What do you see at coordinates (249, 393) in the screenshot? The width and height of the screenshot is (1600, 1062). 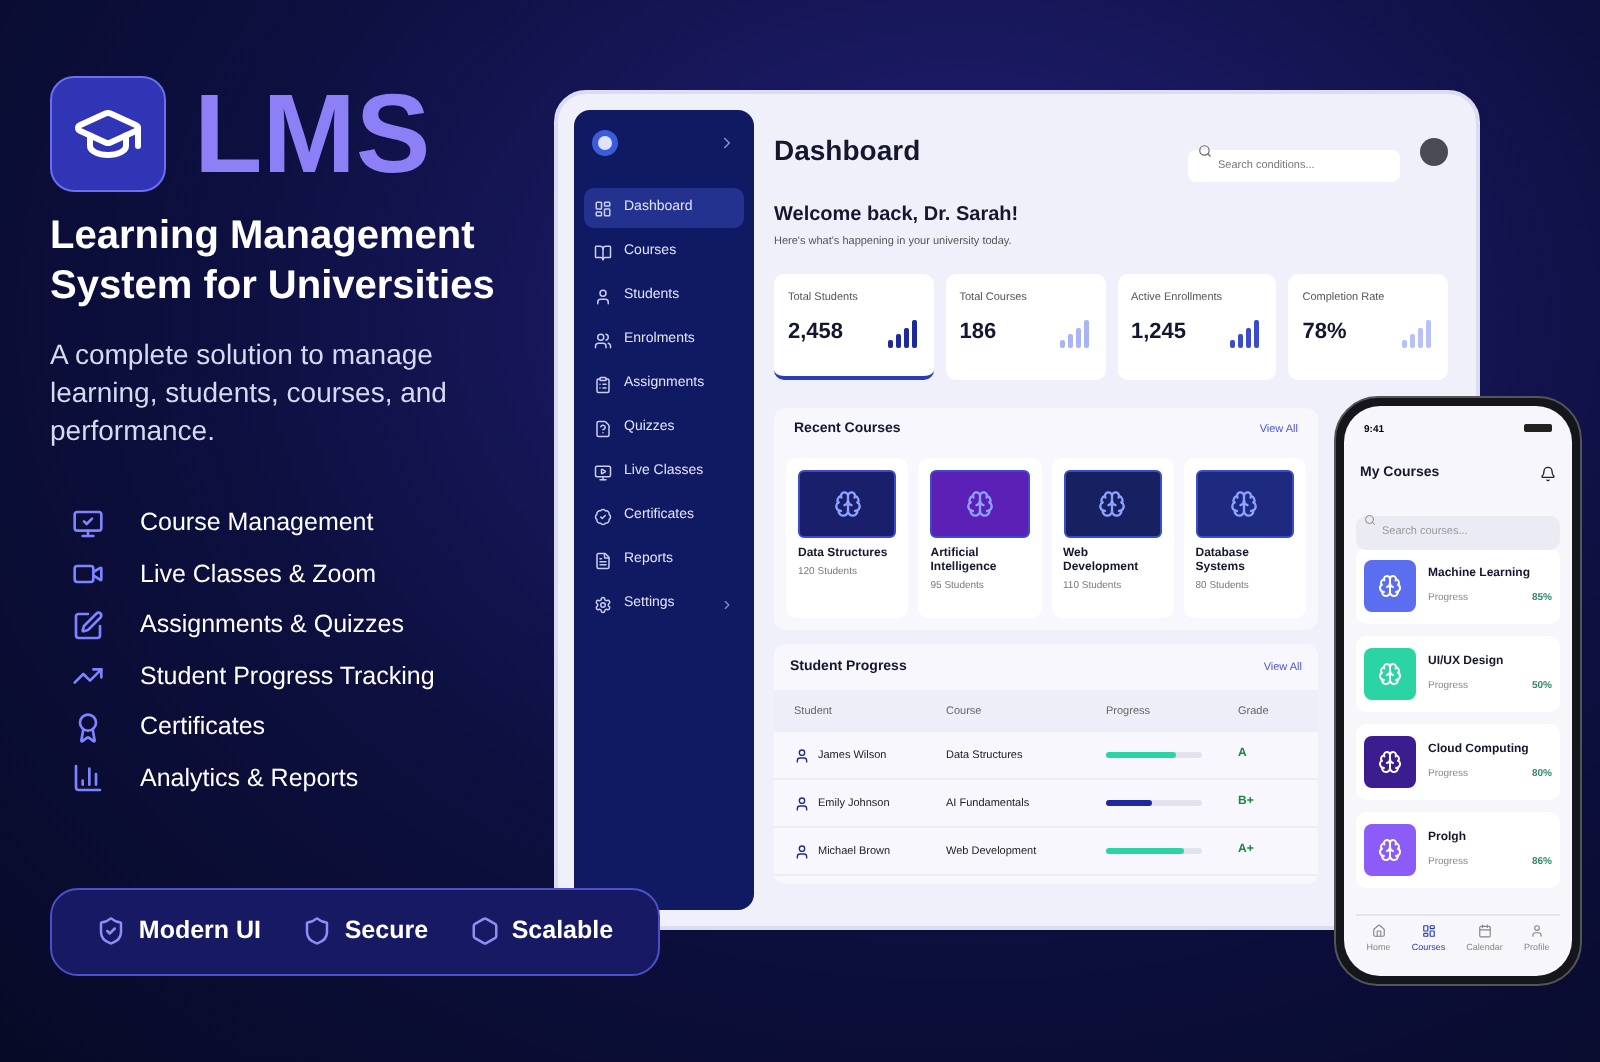 I see `description: A complete solution to manage learning, students, courses, and performance.` at bounding box center [249, 393].